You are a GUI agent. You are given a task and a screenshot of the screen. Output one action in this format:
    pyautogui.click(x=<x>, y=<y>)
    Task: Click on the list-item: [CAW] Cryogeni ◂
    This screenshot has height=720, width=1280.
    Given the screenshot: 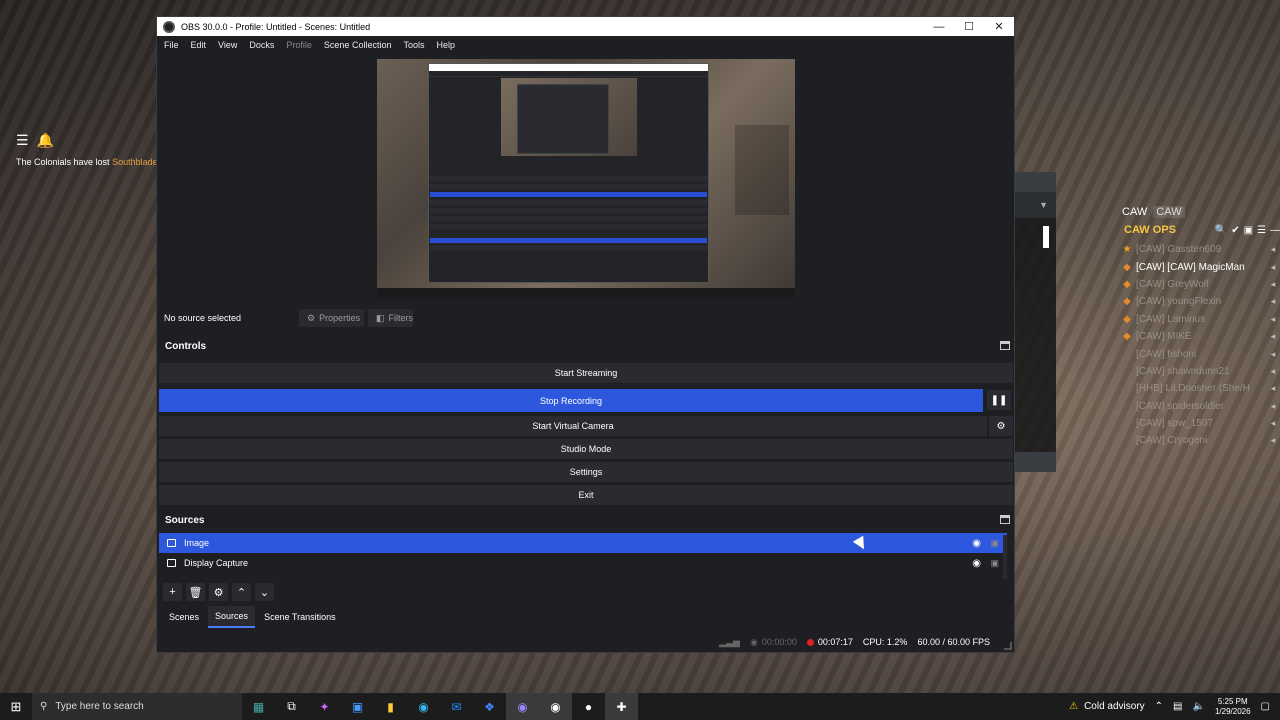 What is the action you would take?
    pyautogui.click(x=1199, y=440)
    